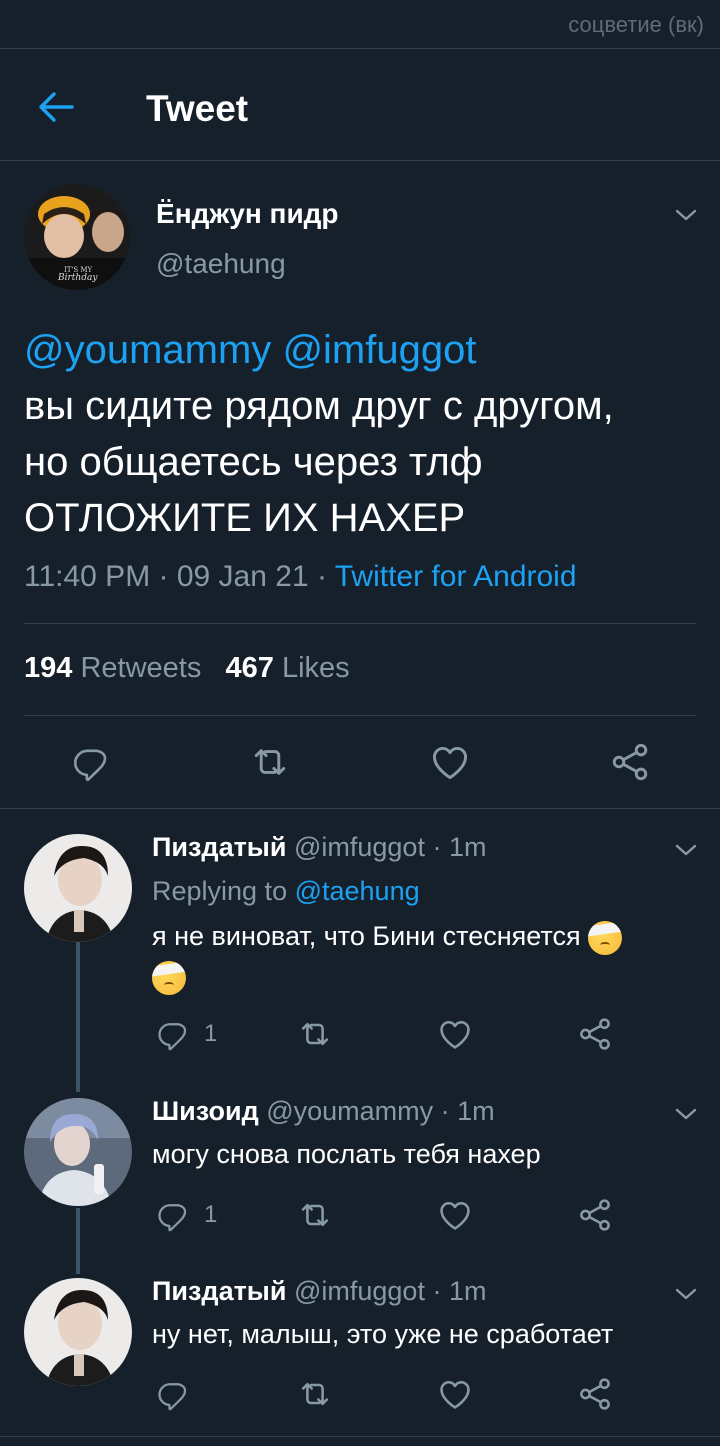 The height and width of the screenshot is (1446, 720). Describe the element at coordinates (380, 1111) in the screenshot. I see `reply-handle-time: @youmammy · 1m` at that location.